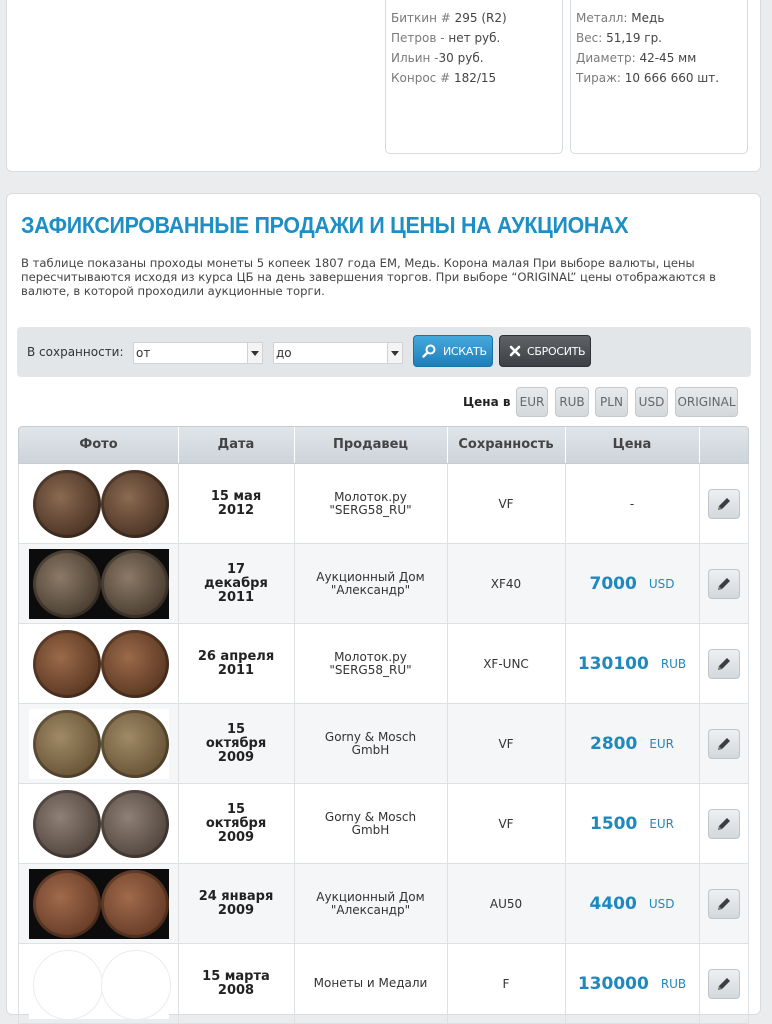  What do you see at coordinates (236, 503) in the screenshot?
I see `sale-date: 15 мая 2012` at bounding box center [236, 503].